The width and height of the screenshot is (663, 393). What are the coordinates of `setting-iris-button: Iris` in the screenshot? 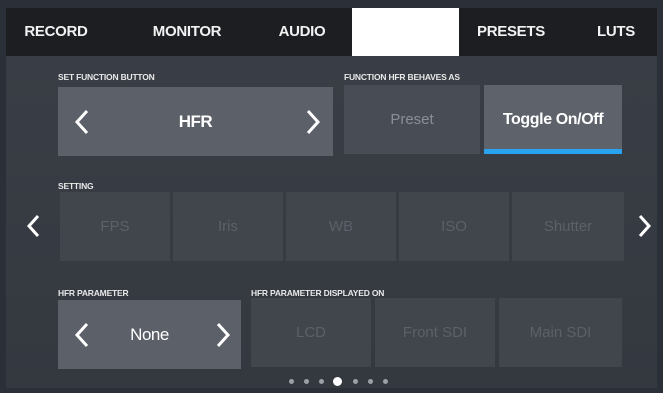 It's located at (228, 226).